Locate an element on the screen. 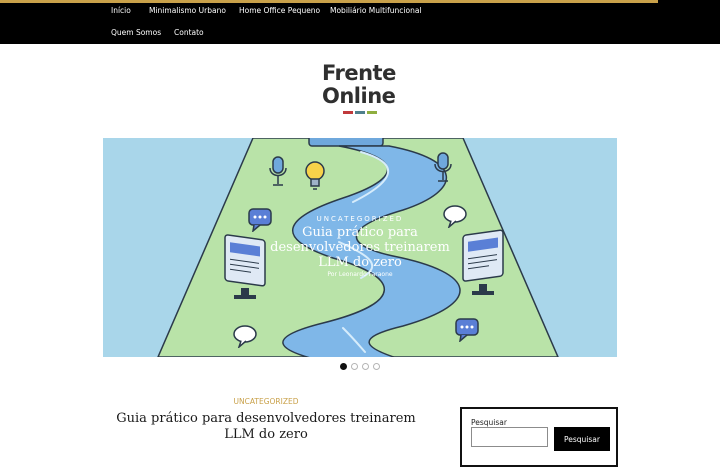 The height and width of the screenshot is (467, 720). search-input is located at coordinates (509, 437).